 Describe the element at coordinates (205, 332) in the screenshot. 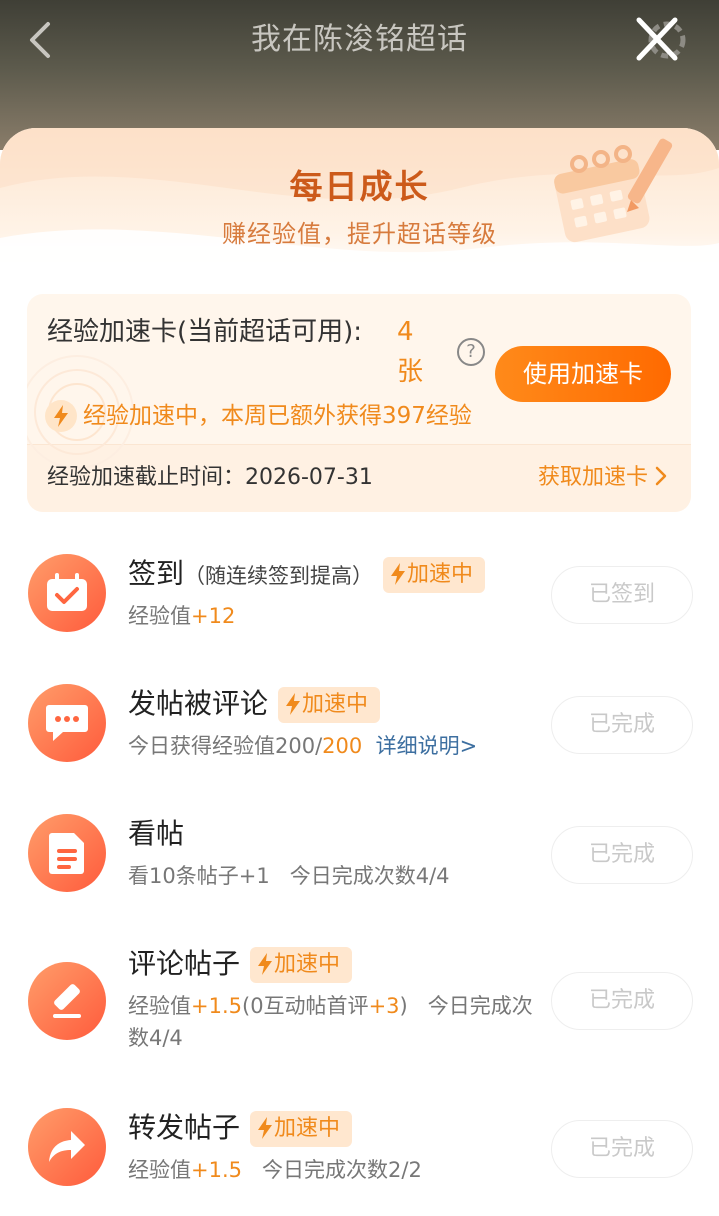

I see `speed-card-label: 经验加速卡(当前超话可用):` at that location.